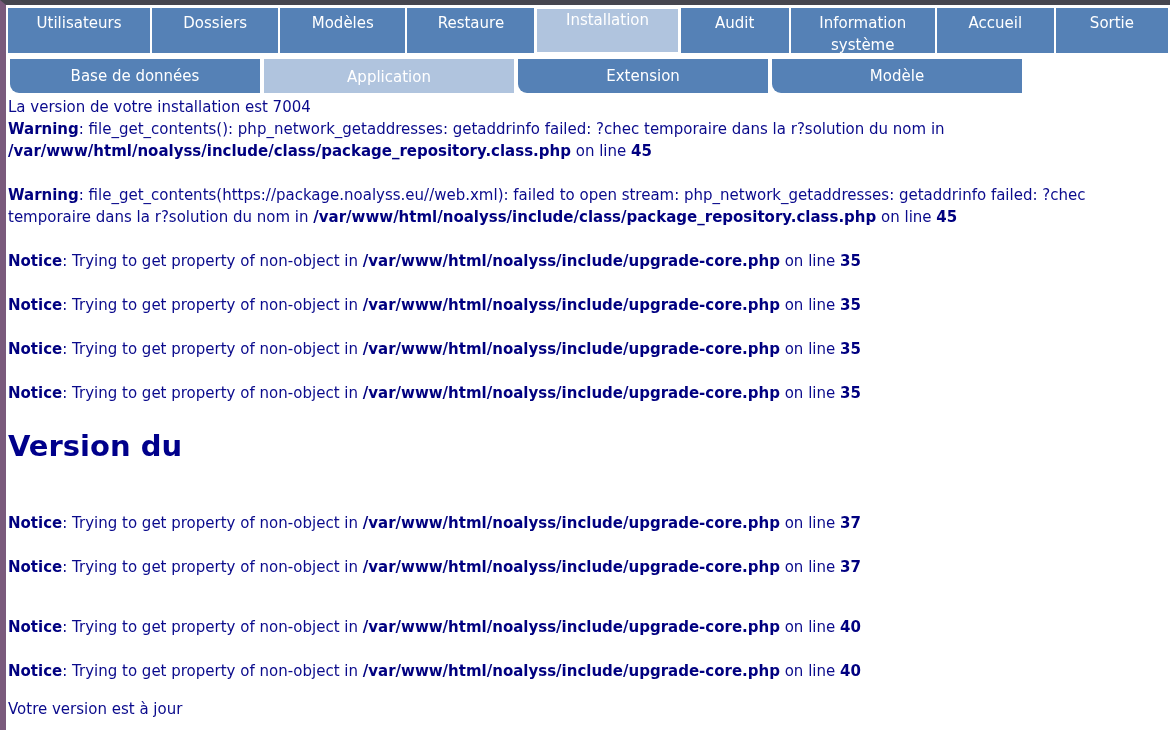 The width and height of the screenshot is (1170, 730). Describe the element at coordinates (471, 30) in the screenshot. I see `main-nav-tab: Restaure` at that location.